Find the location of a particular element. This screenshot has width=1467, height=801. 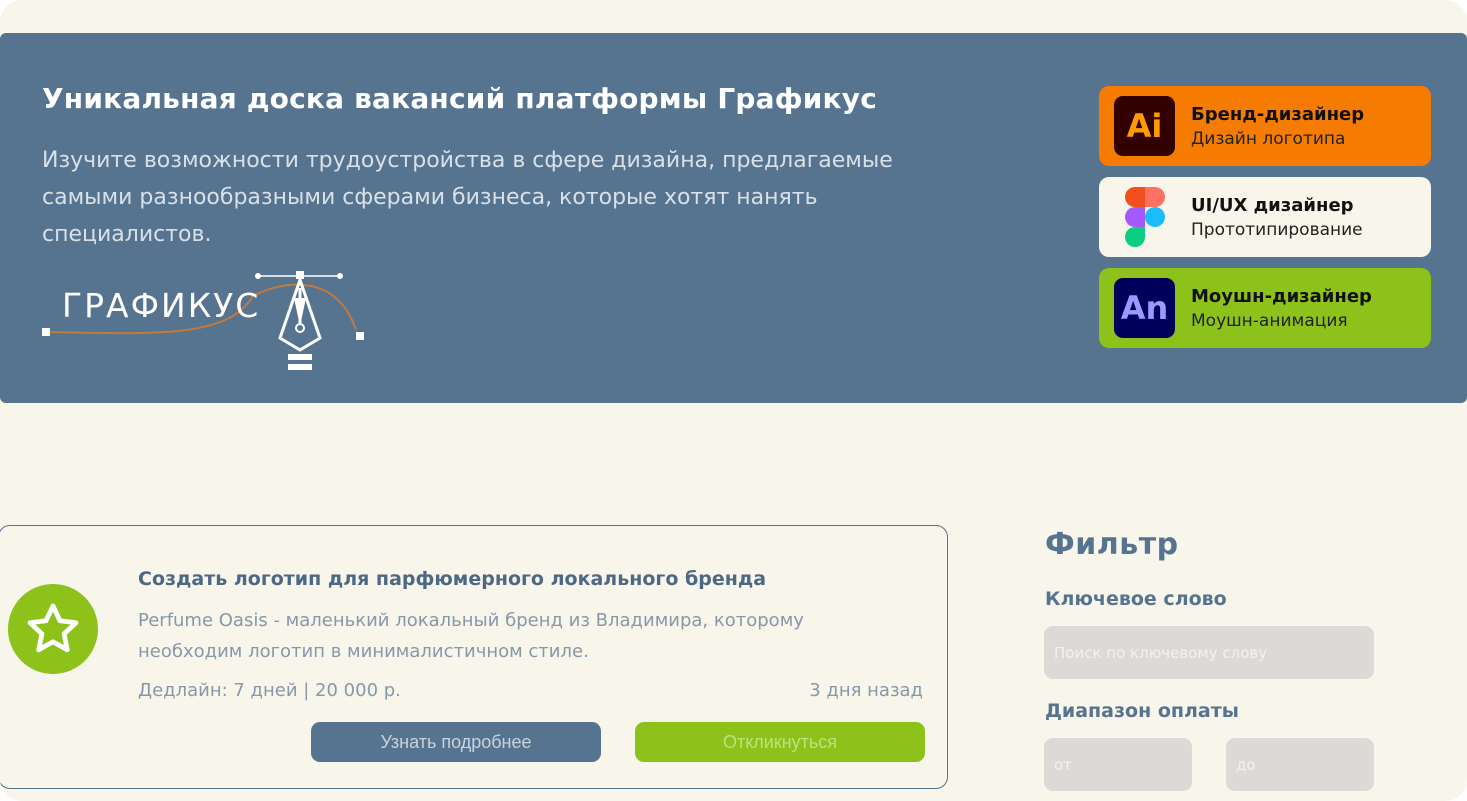

role-subtitle: Моушн-анимация is located at coordinates (1269, 321).